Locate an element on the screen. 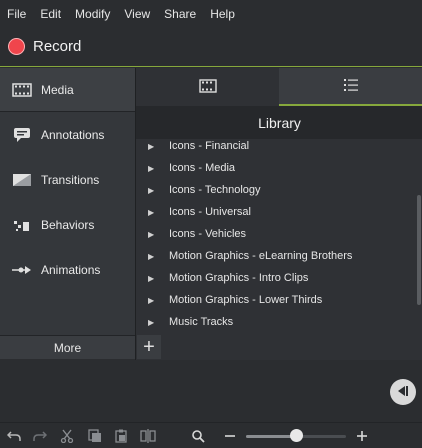  library-scrollbar is located at coordinates (419, 250).